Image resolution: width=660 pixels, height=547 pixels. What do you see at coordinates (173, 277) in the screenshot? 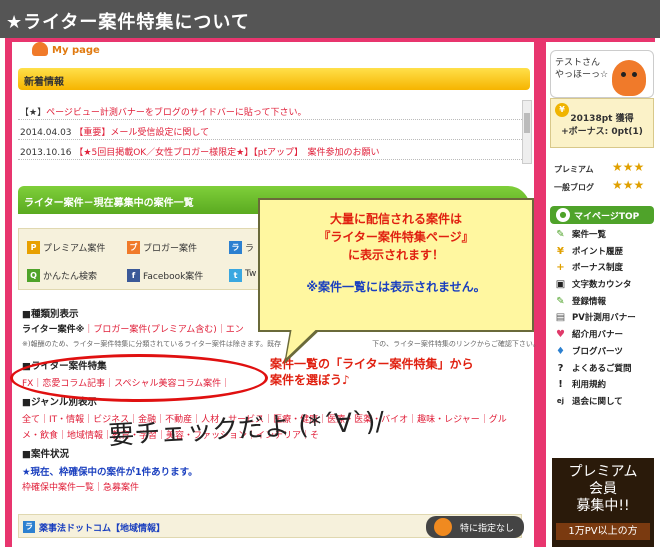
I see `button-label: Facebook案件` at bounding box center [173, 277].